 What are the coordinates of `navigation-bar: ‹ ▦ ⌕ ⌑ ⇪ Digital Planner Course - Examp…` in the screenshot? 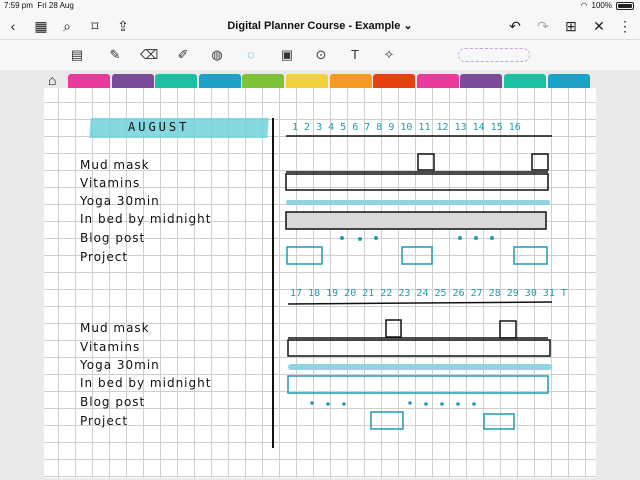 It's located at (320, 26).